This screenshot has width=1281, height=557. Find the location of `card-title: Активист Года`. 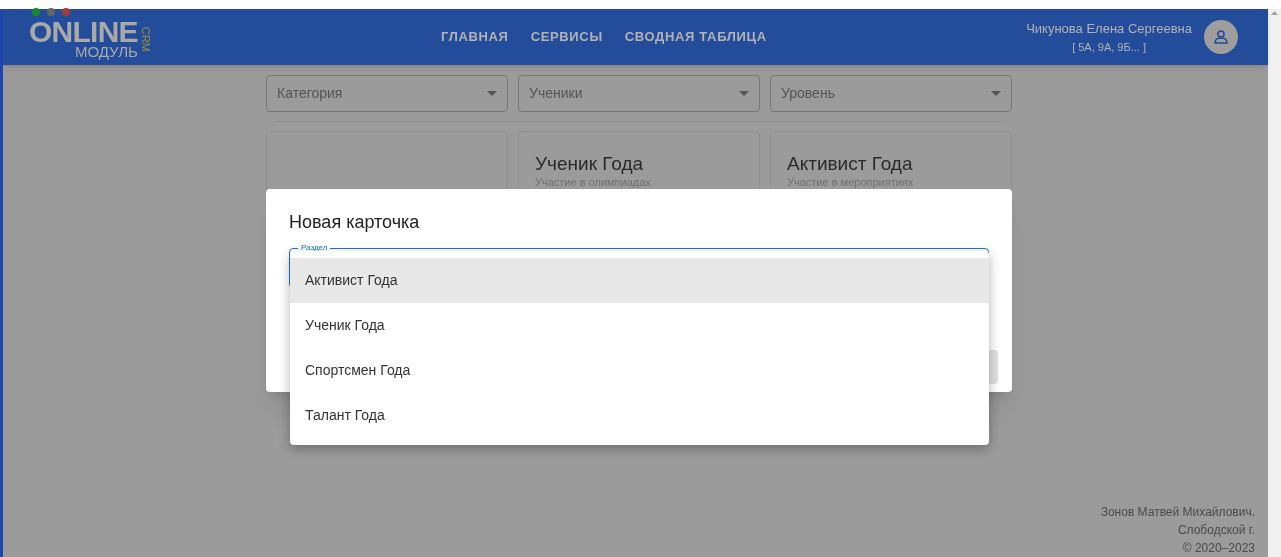

card-title: Активист Года is located at coordinates (850, 164).